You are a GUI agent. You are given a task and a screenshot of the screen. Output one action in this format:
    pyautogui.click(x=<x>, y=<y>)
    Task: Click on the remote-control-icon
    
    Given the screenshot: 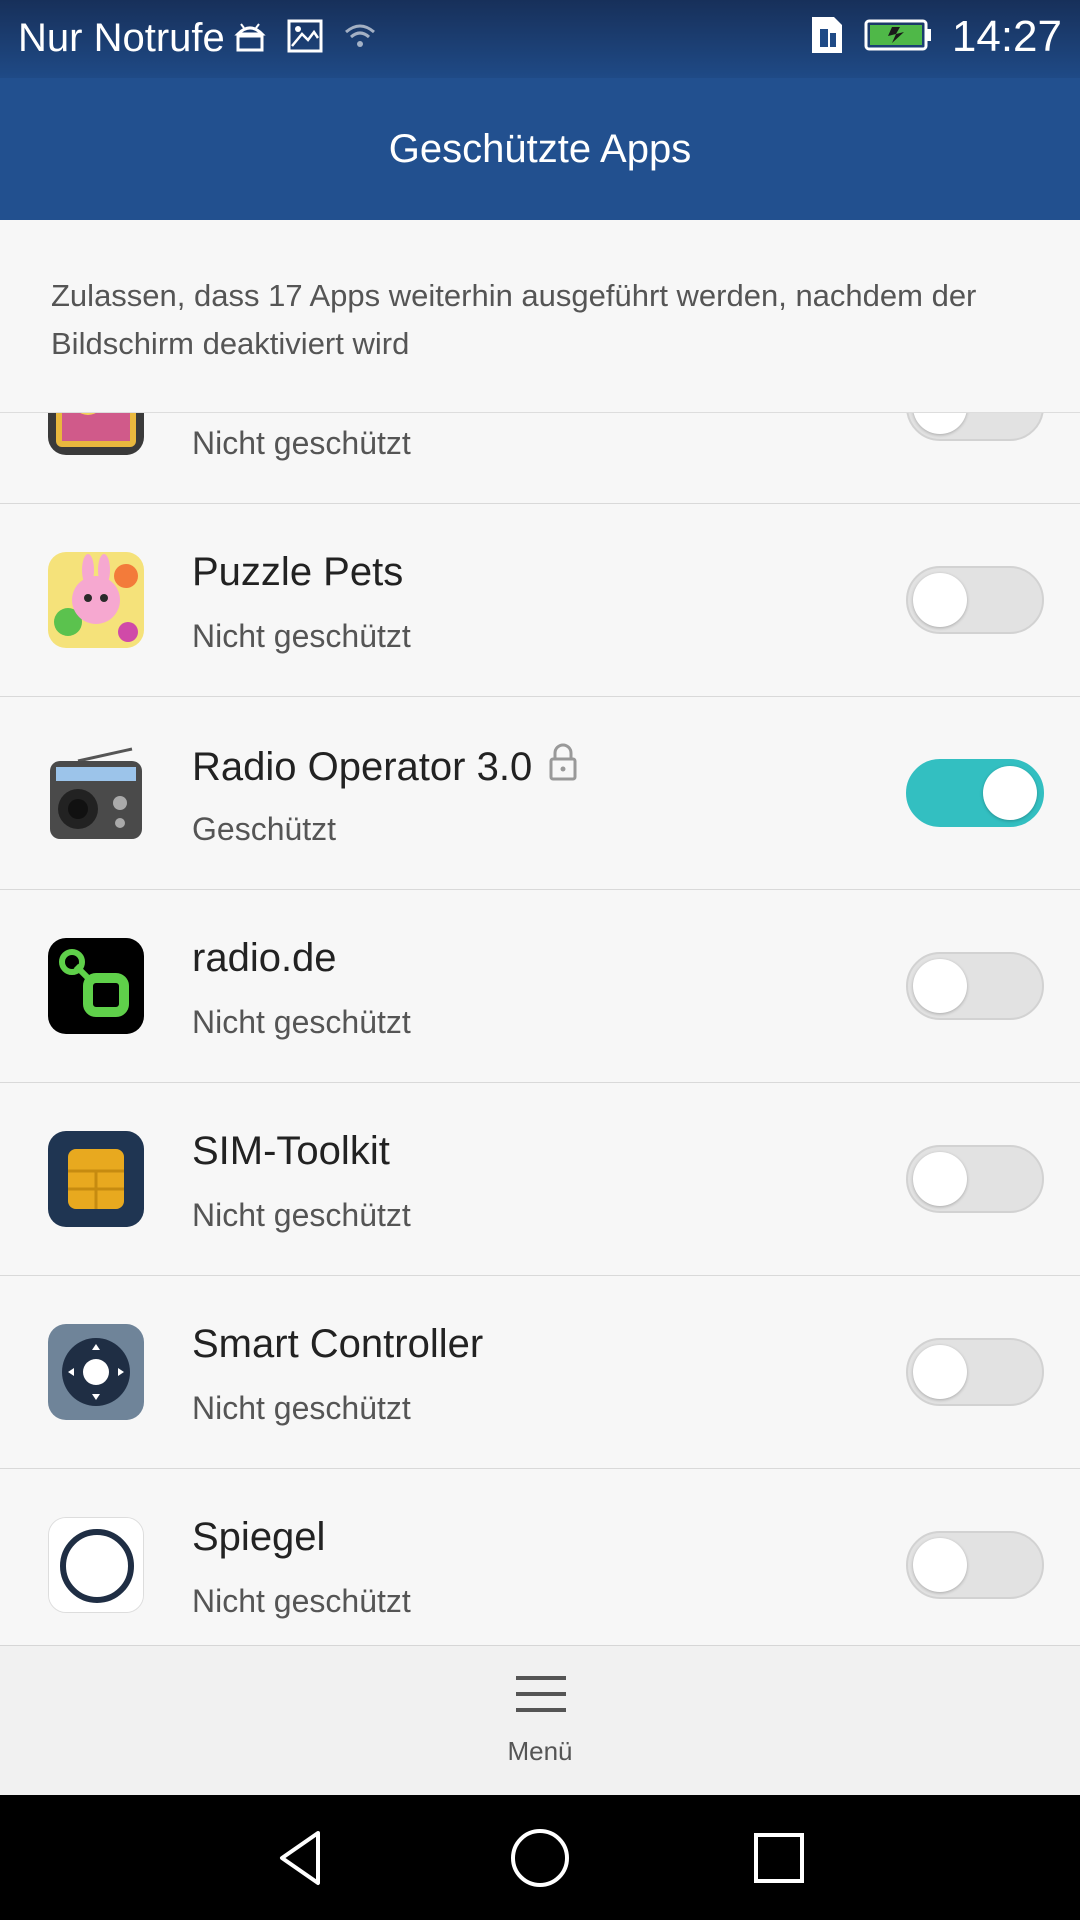 What is the action you would take?
    pyautogui.click(x=96, y=1372)
    